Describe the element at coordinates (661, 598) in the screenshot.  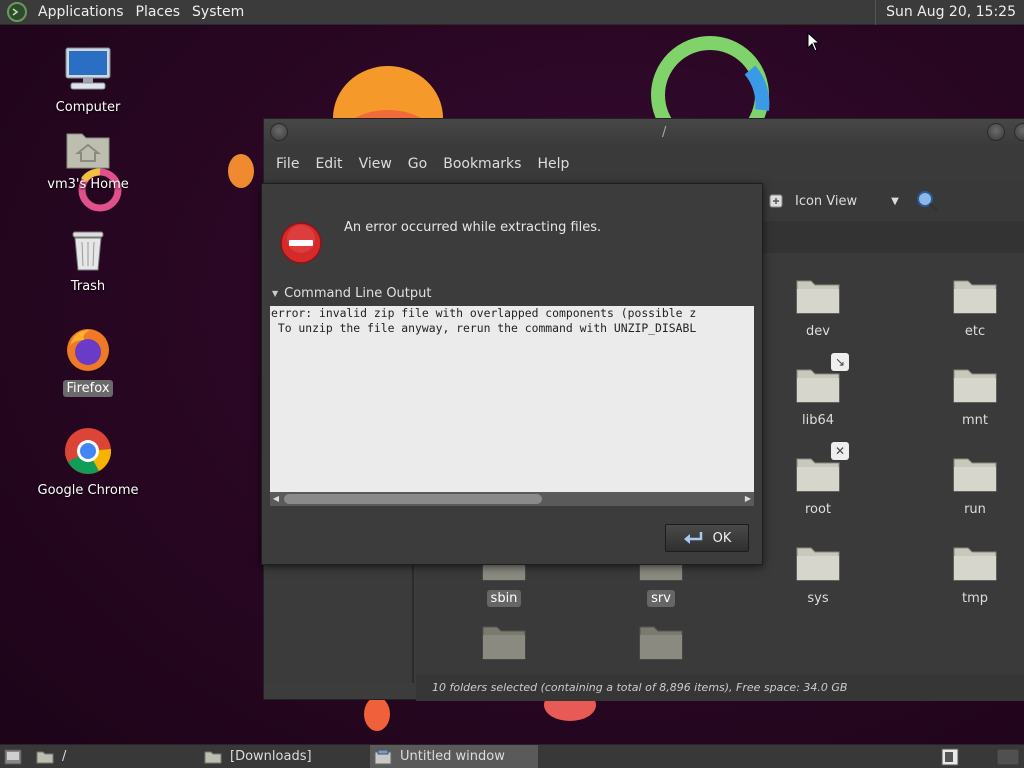
I see `folder-name: srv` at that location.